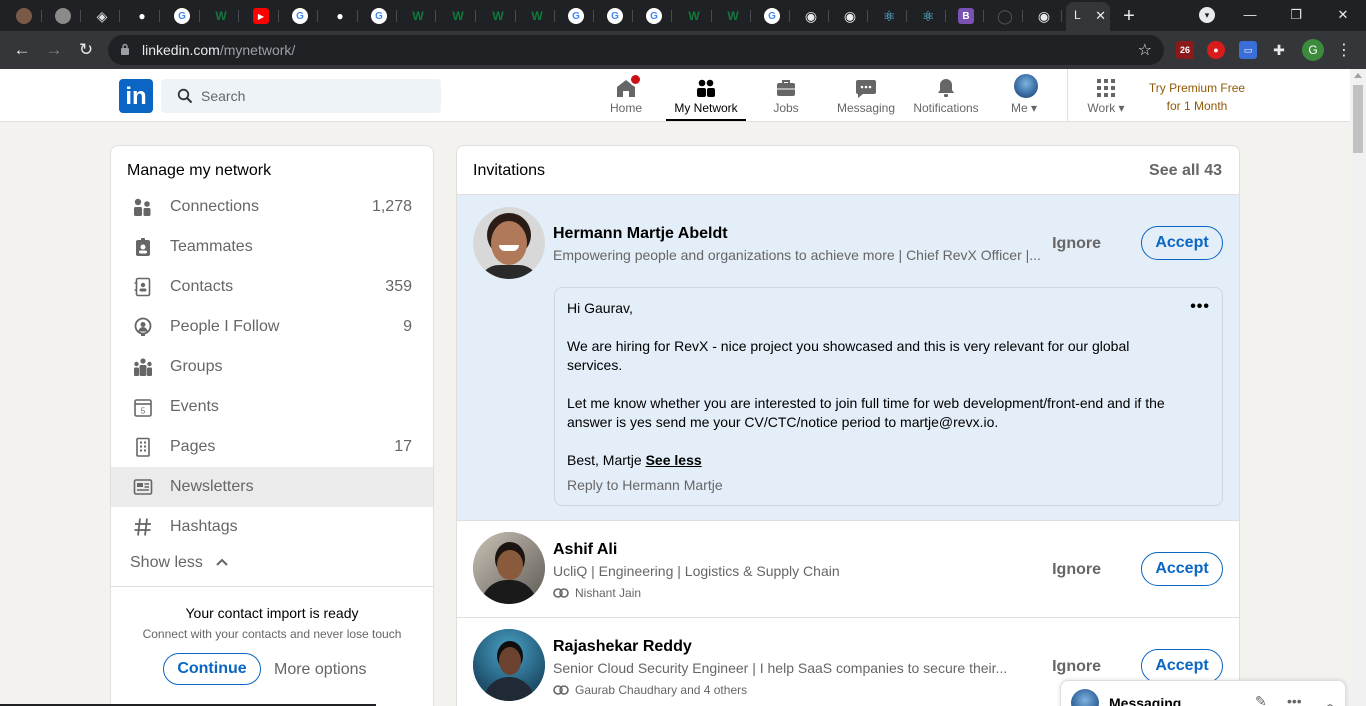 The image size is (1366, 706). What do you see at coordinates (136, 96) in the screenshot?
I see `linkedin-logo: in` at bounding box center [136, 96].